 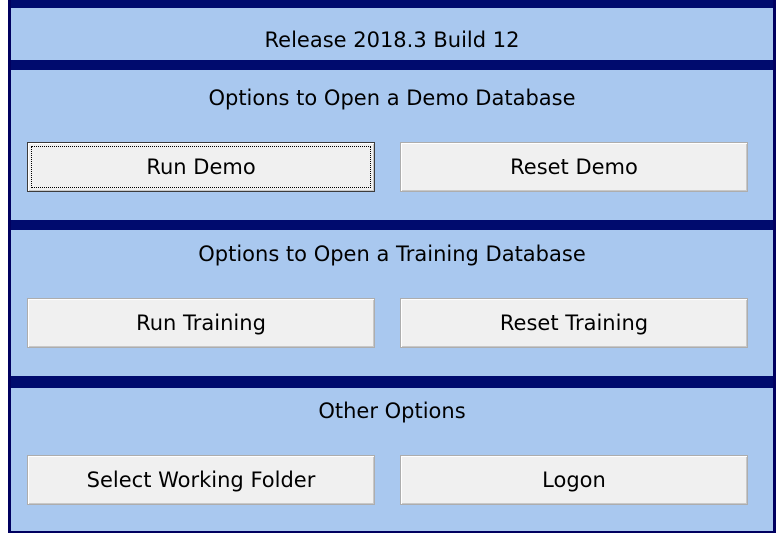 I want to click on training-section-heading: Options to Open a Training Database, so click(x=392, y=254).